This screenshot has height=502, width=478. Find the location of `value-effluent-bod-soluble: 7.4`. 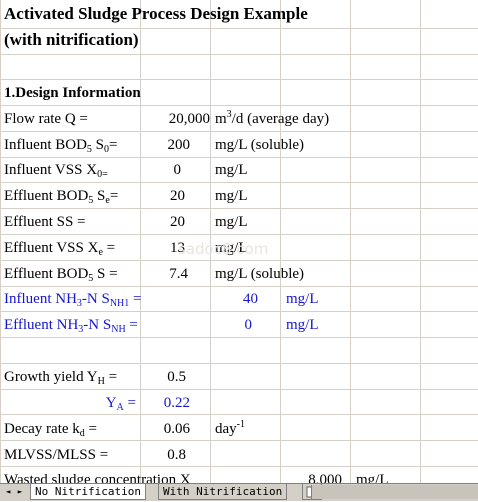

value-effluent-bod-soluble: 7.4 is located at coordinates (164, 274).